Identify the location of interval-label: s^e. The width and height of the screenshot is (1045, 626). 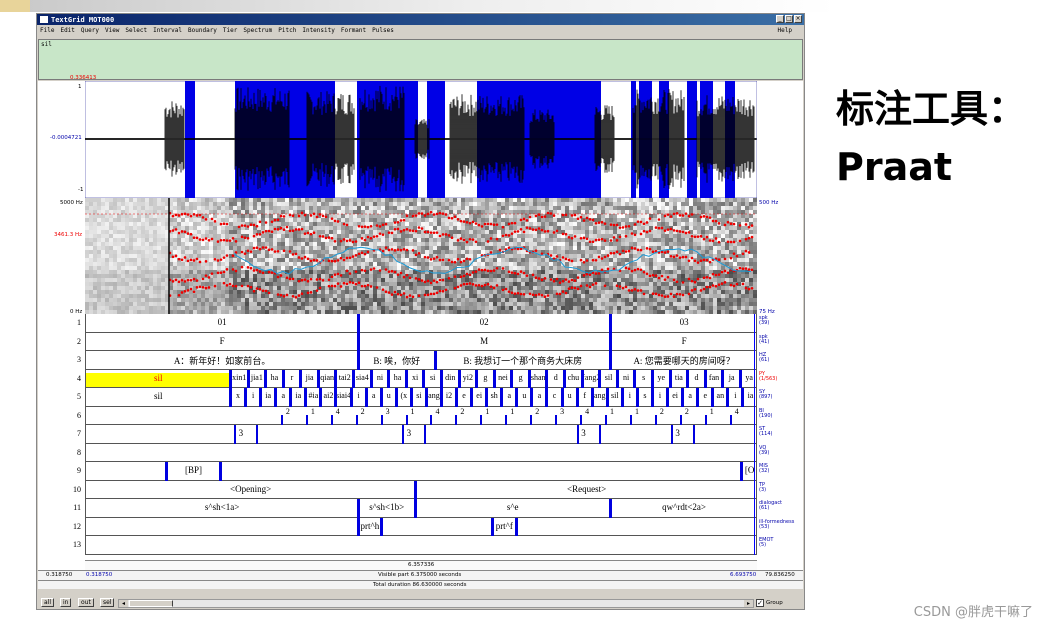
(512, 509).